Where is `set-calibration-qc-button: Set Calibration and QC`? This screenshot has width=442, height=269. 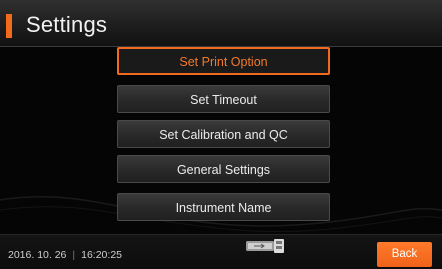
set-calibration-qc-button: Set Calibration and QC is located at coordinates (223, 134).